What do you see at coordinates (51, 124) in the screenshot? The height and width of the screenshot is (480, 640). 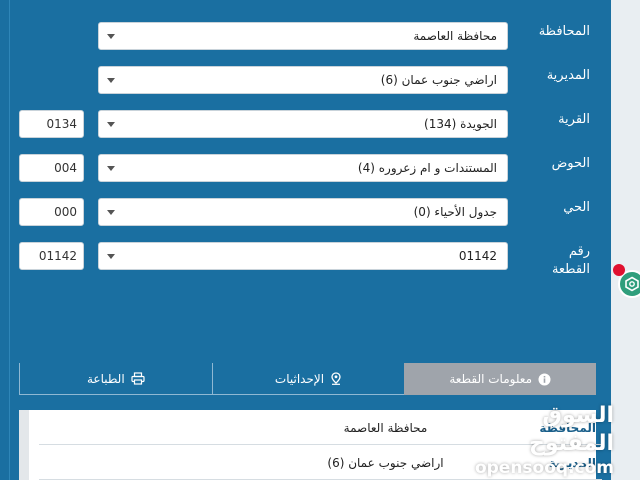 I see `village-code-field: 0134` at bounding box center [51, 124].